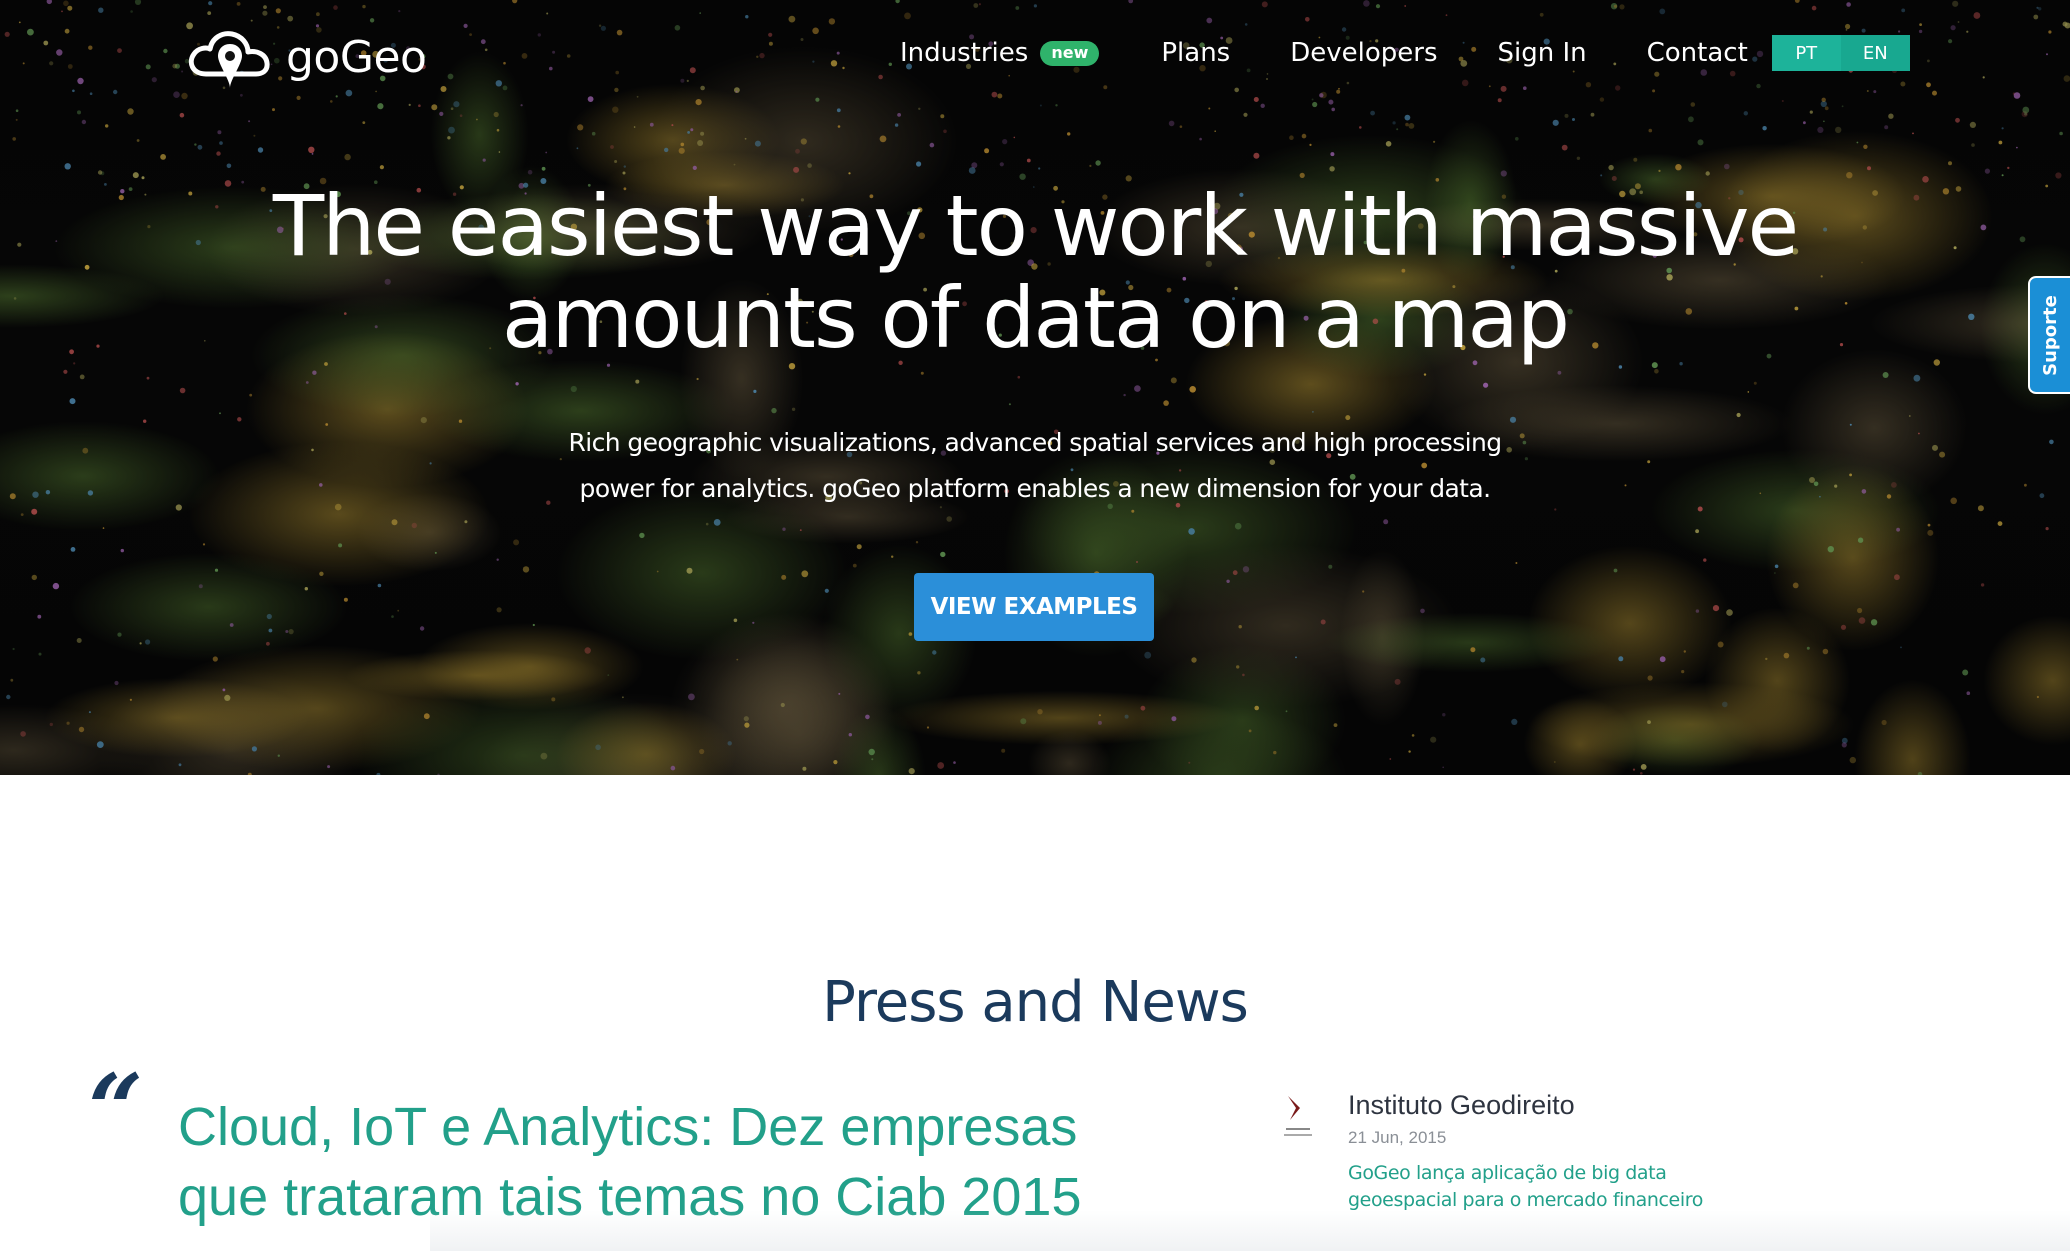 The height and width of the screenshot is (1251, 2070). What do you see at coordinates (1250, 1230) in the screenshot?
I see `bottom-shadow` at bounding box center [1250, 1230].